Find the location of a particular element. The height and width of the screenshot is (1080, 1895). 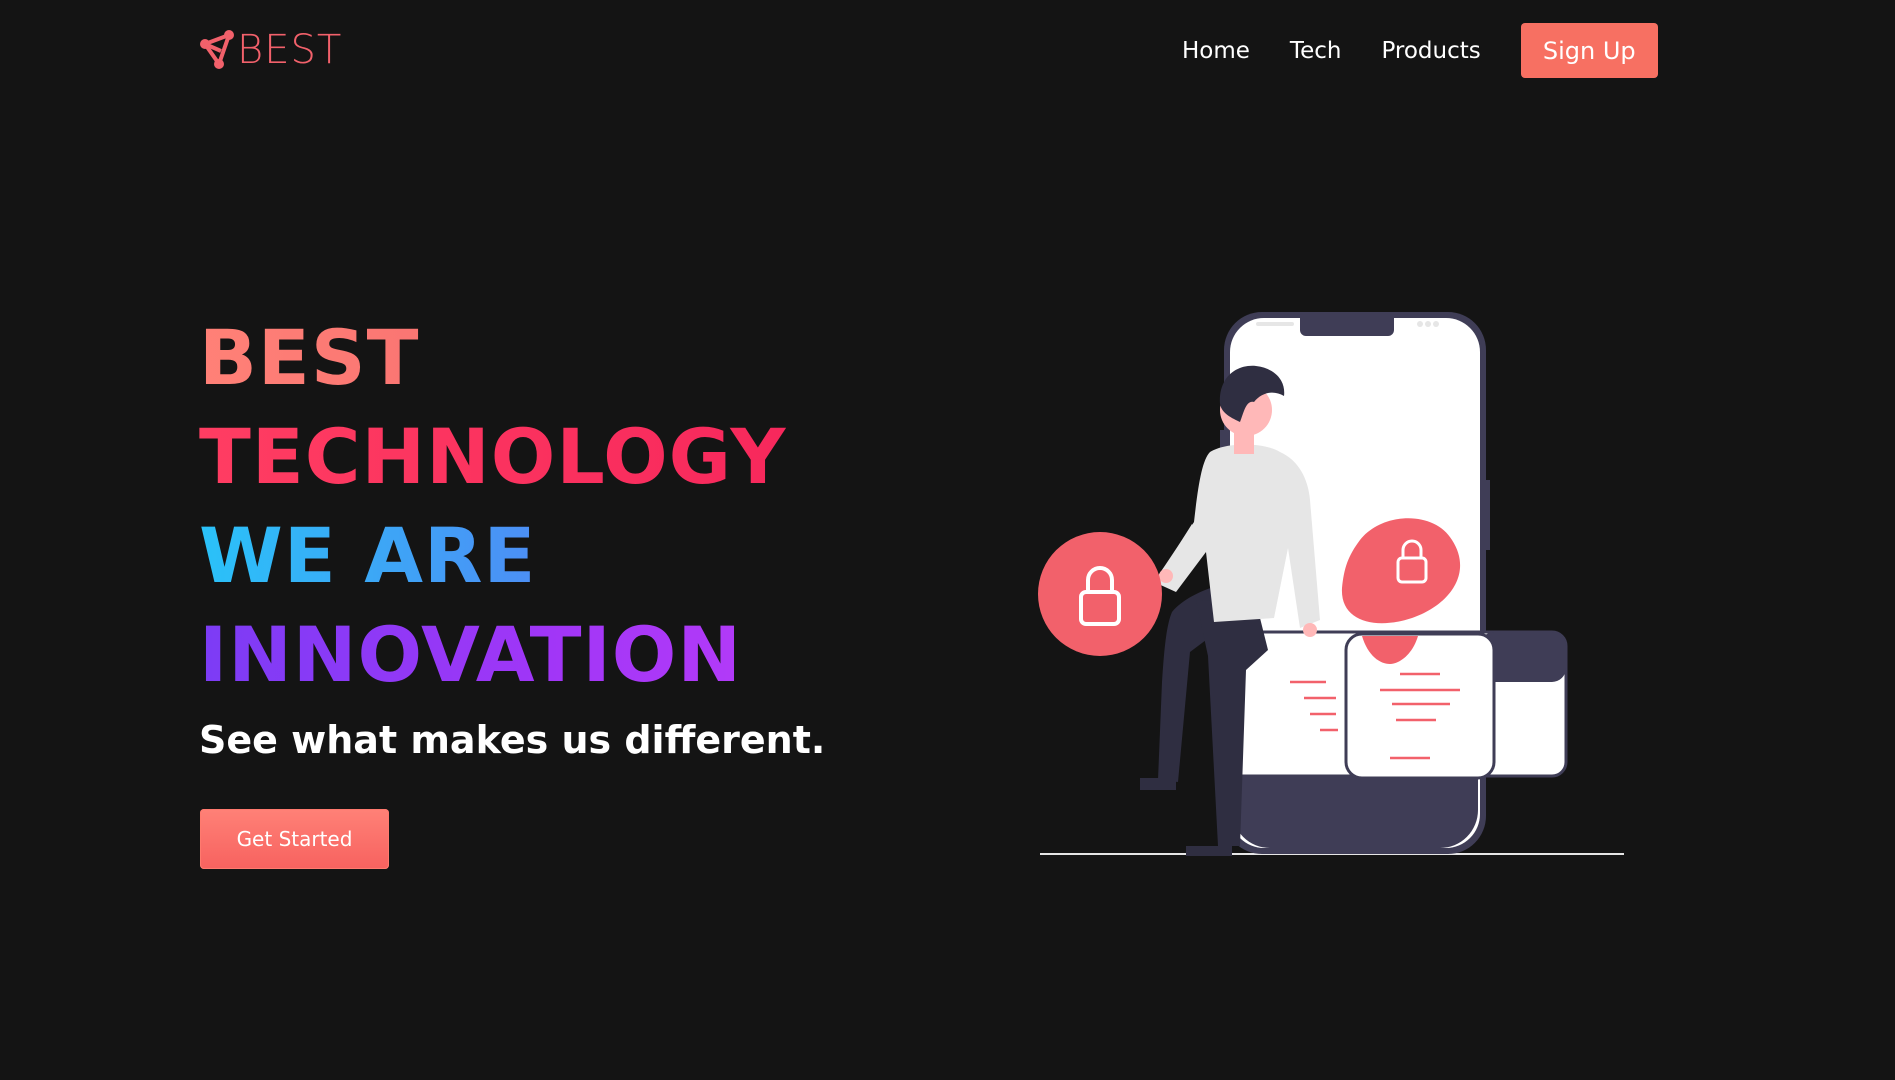

phone-notch is located at coordinates (1347, 327).